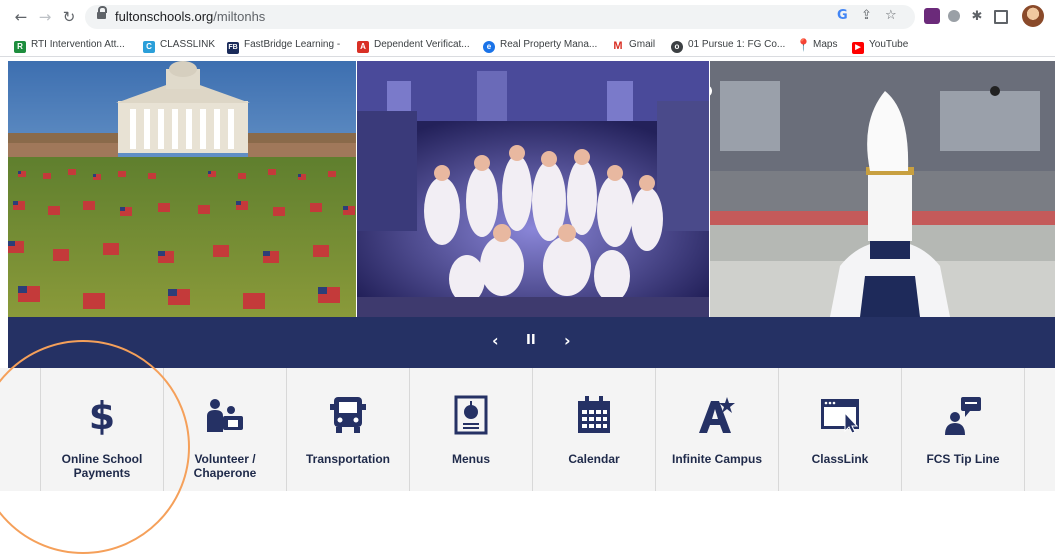  I want to click on star-icon: ☆, so click(891, 15).